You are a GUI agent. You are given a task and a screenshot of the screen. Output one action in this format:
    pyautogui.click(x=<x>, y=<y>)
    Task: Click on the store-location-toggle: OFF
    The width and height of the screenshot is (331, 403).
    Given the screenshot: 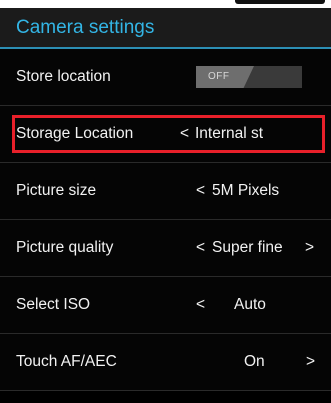 What is the action you would take?
    pyautogui.click(x=249, y=77)
    